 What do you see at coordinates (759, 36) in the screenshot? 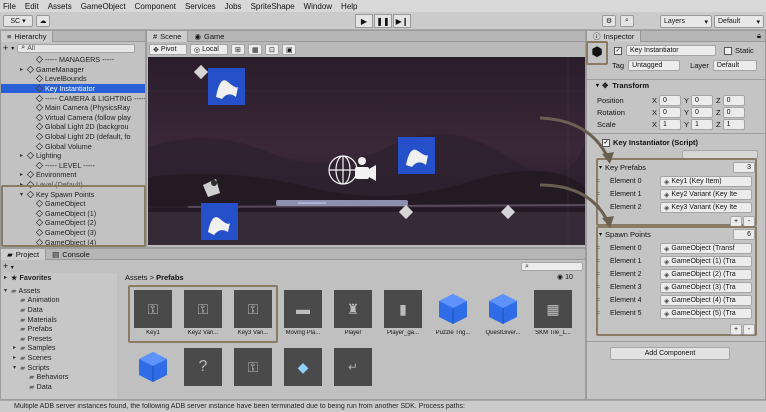
I see `lock-icon: 🔒︎` at bounding box center [759, 36].